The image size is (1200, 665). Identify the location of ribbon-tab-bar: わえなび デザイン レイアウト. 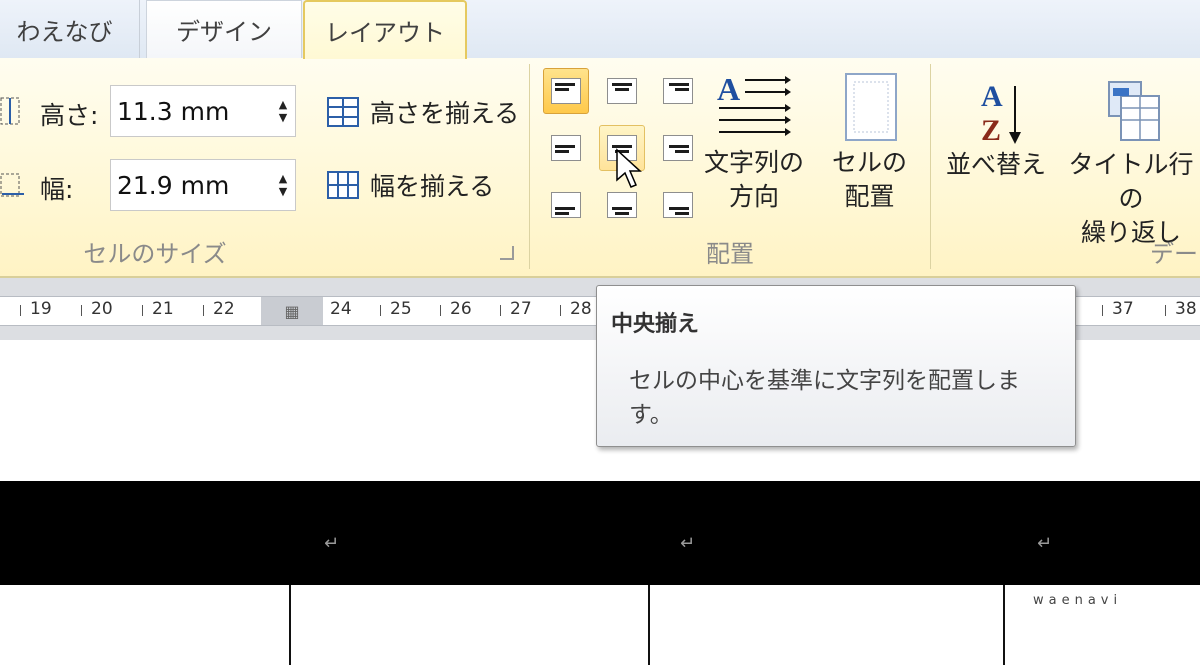
(600, 29).